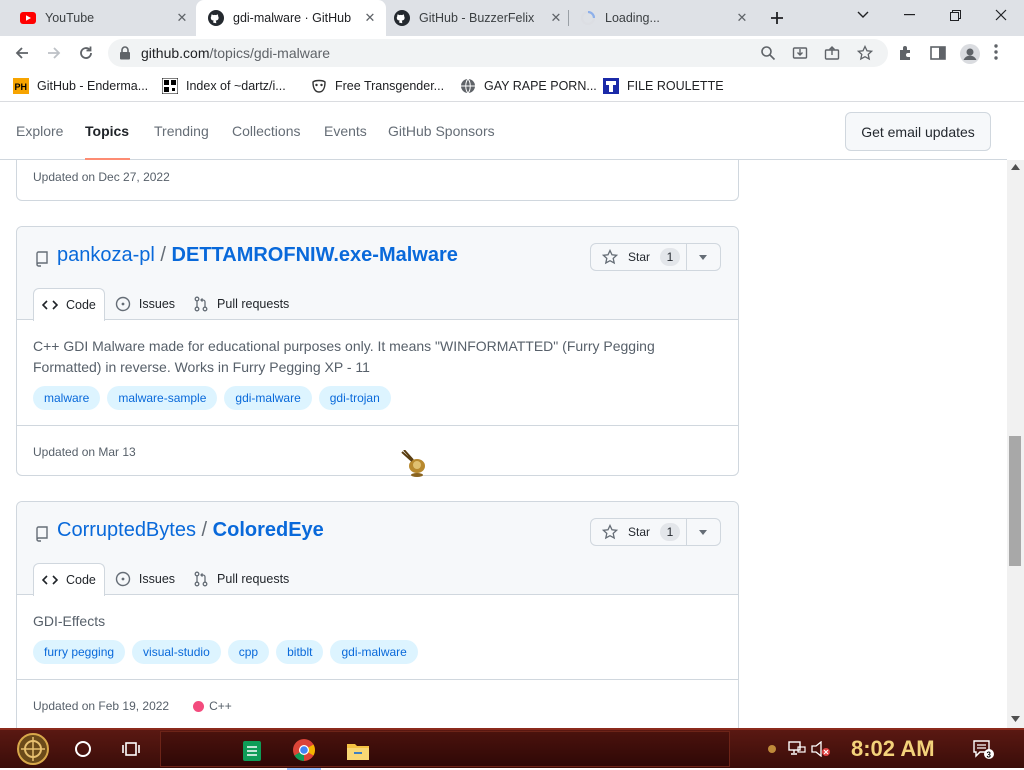 The width and height of the screenshot is (1024, 770). Describe the element at coordinates (1000, 53) in the screenshot. I see `chrome-menu-icon` at that location.